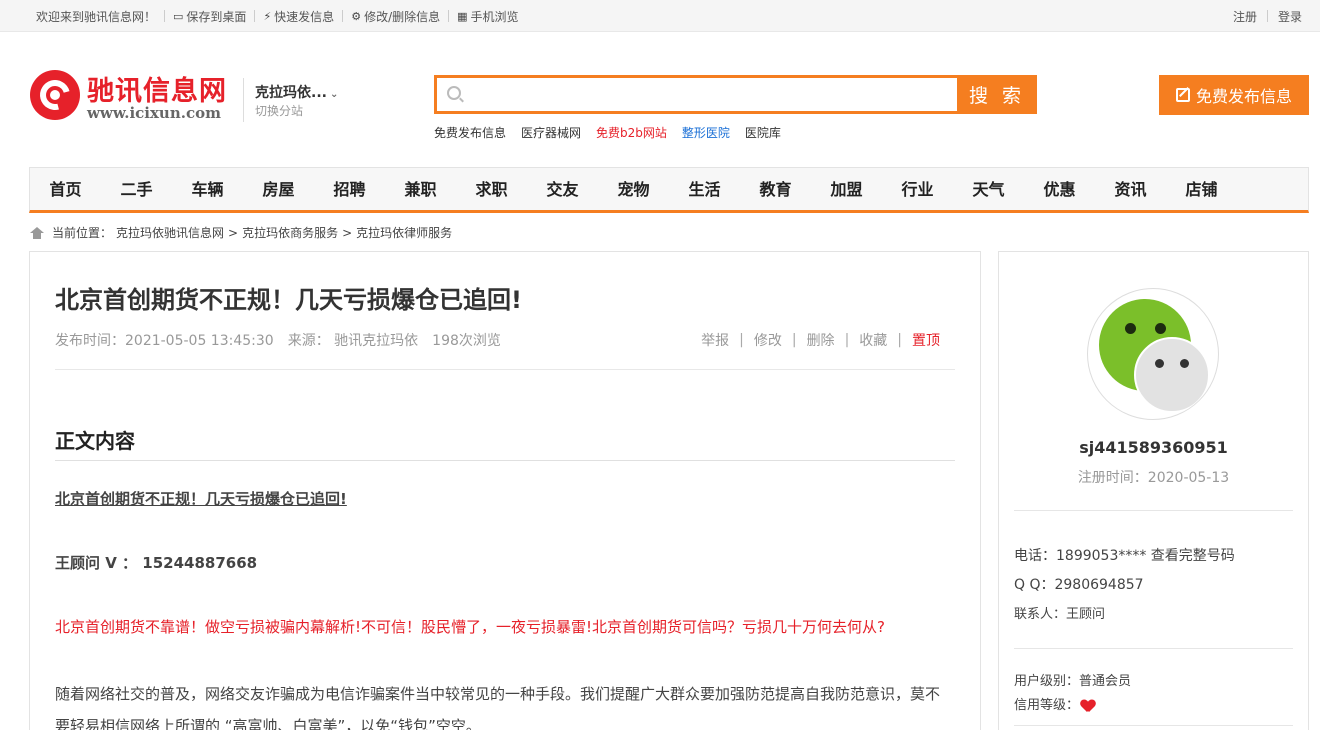  What do you see at coordinates (279, 110) in the screenshot?
I see `switch-site-link: 切换分站` at bounding box center [279, 110].